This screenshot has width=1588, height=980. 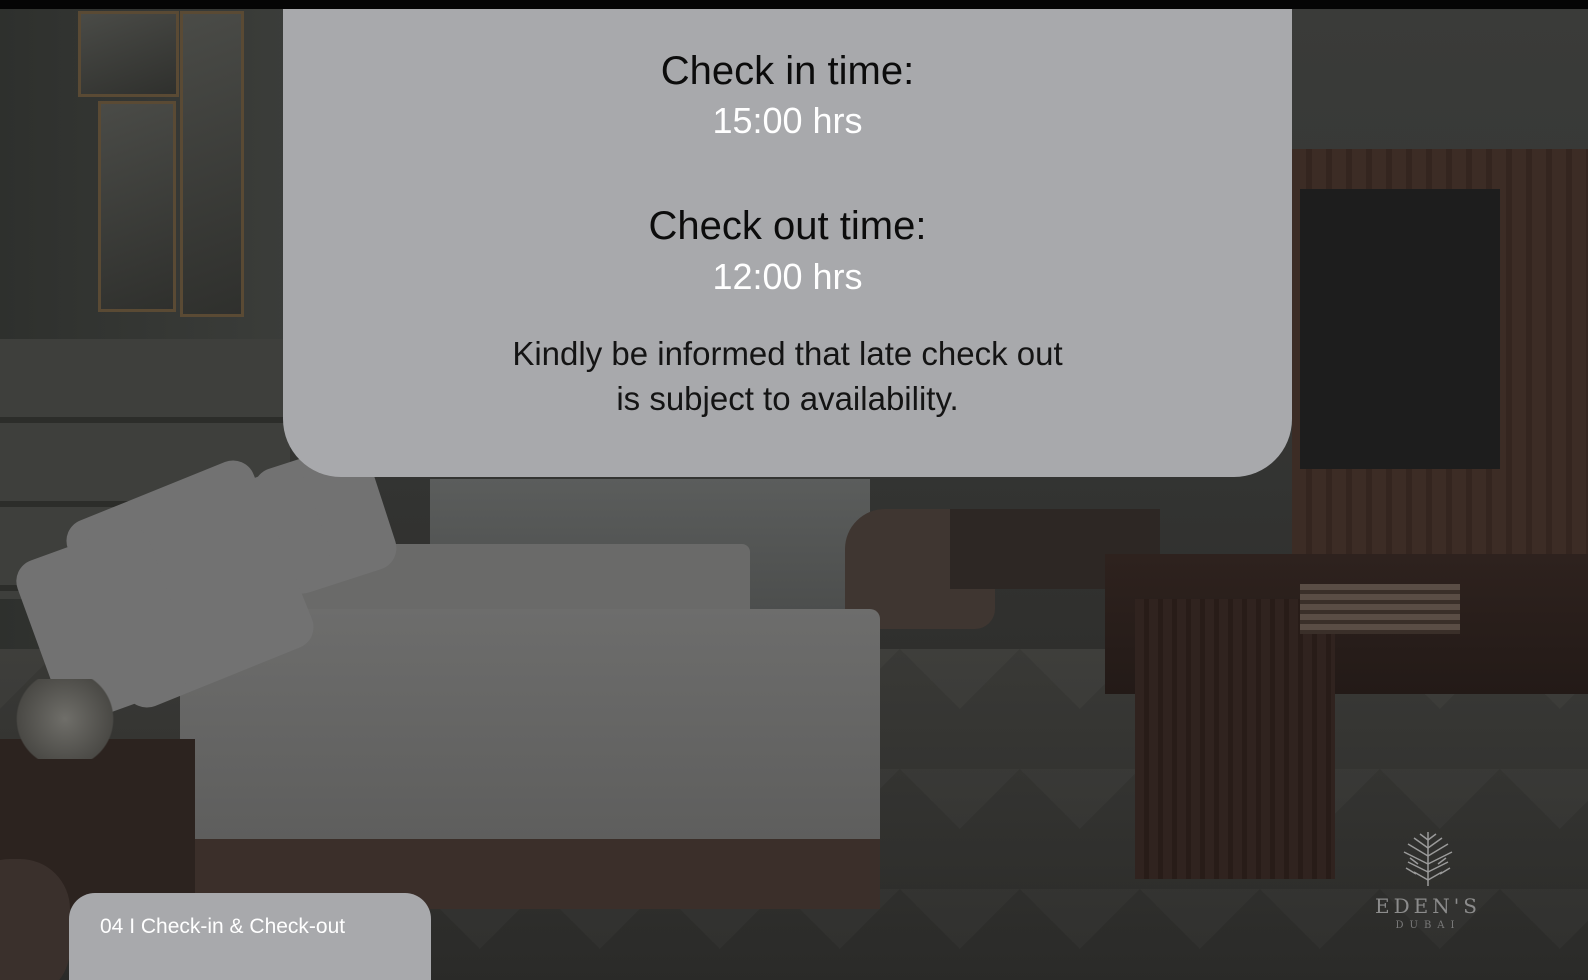 I want to click on television, so click(x=1400, y=329).